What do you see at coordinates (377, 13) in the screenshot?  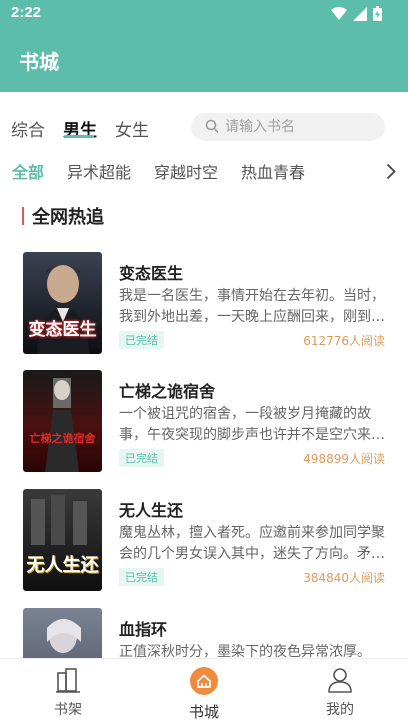 I see `battery-icon` at bounding box center [377, 13].